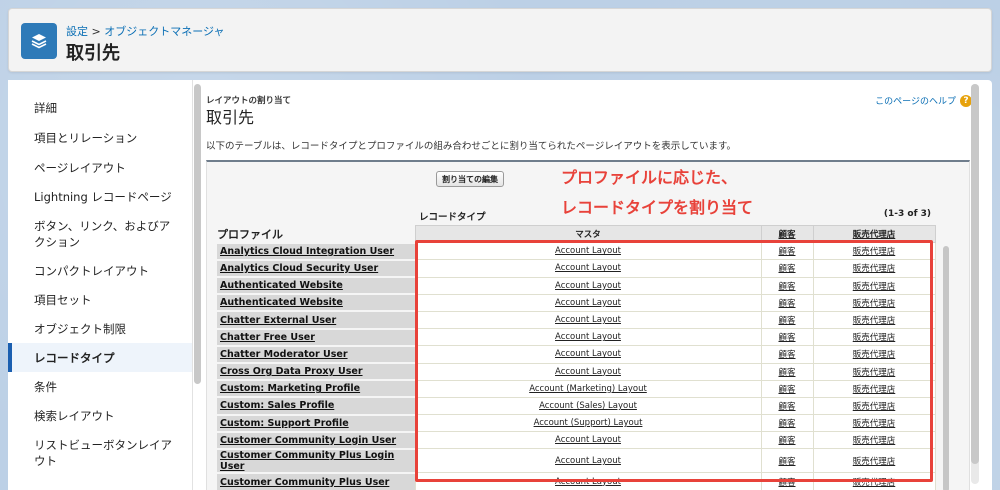 This screenshot has width=1000, height=490. Describe the element at coordinates (100, 357) in the screenshot. I see `sidebar-item-9: レコードタイプ` at that location.